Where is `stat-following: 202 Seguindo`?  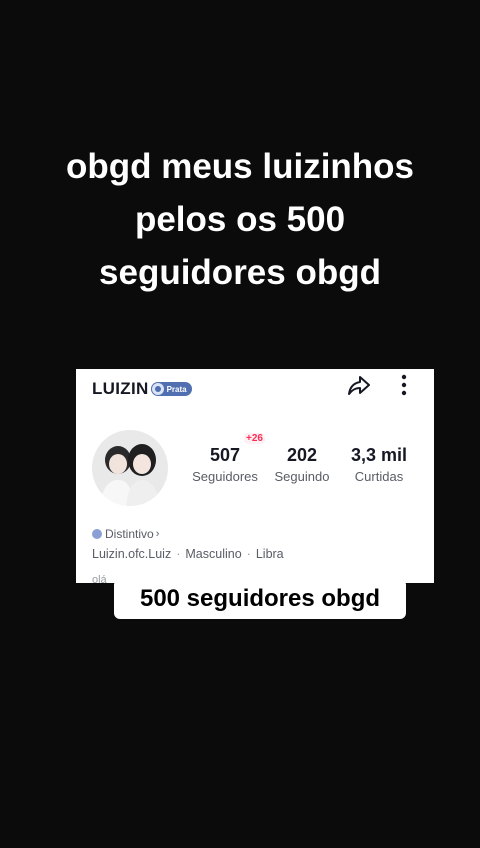
stat-following: 202 Seguindo is located at coordinates (302, 465).